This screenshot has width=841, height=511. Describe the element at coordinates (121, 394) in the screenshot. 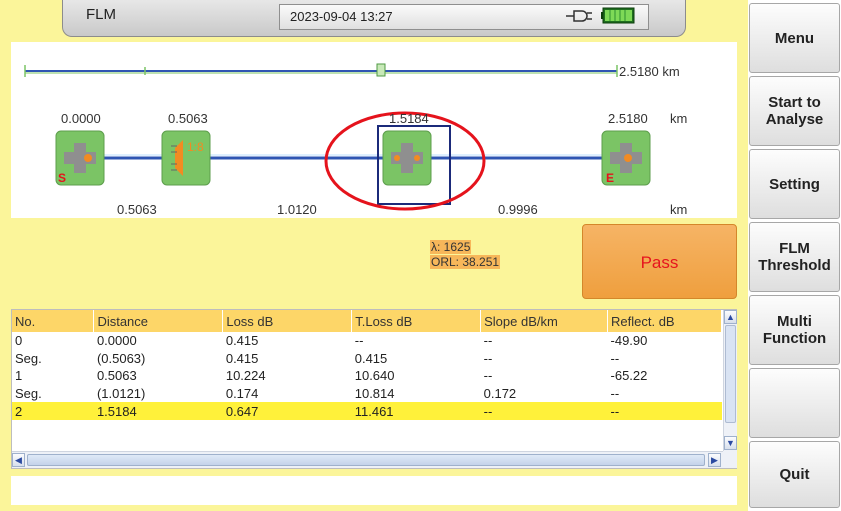

I see `table-cell: (1.0121)` at that location.